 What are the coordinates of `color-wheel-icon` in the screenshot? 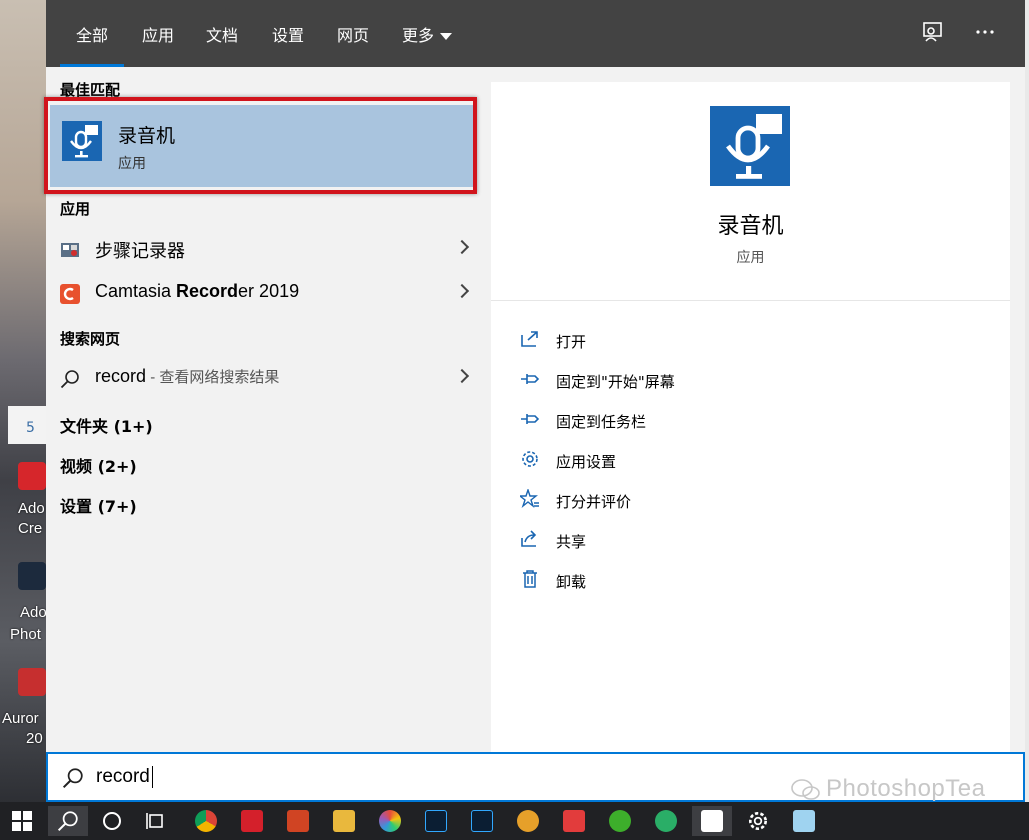 It's located at (390, 821).